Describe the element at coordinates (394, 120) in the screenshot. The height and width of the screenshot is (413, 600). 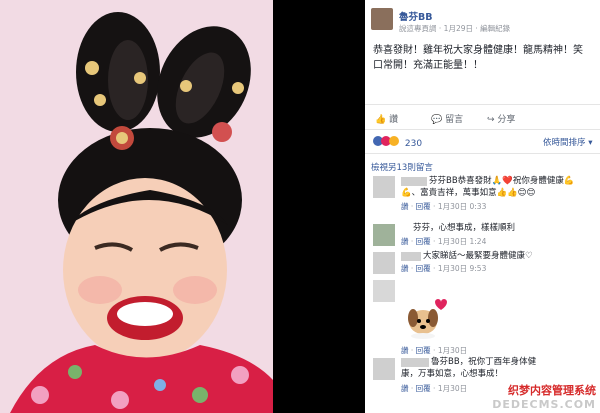
I see `like-label: 讚` at that location.